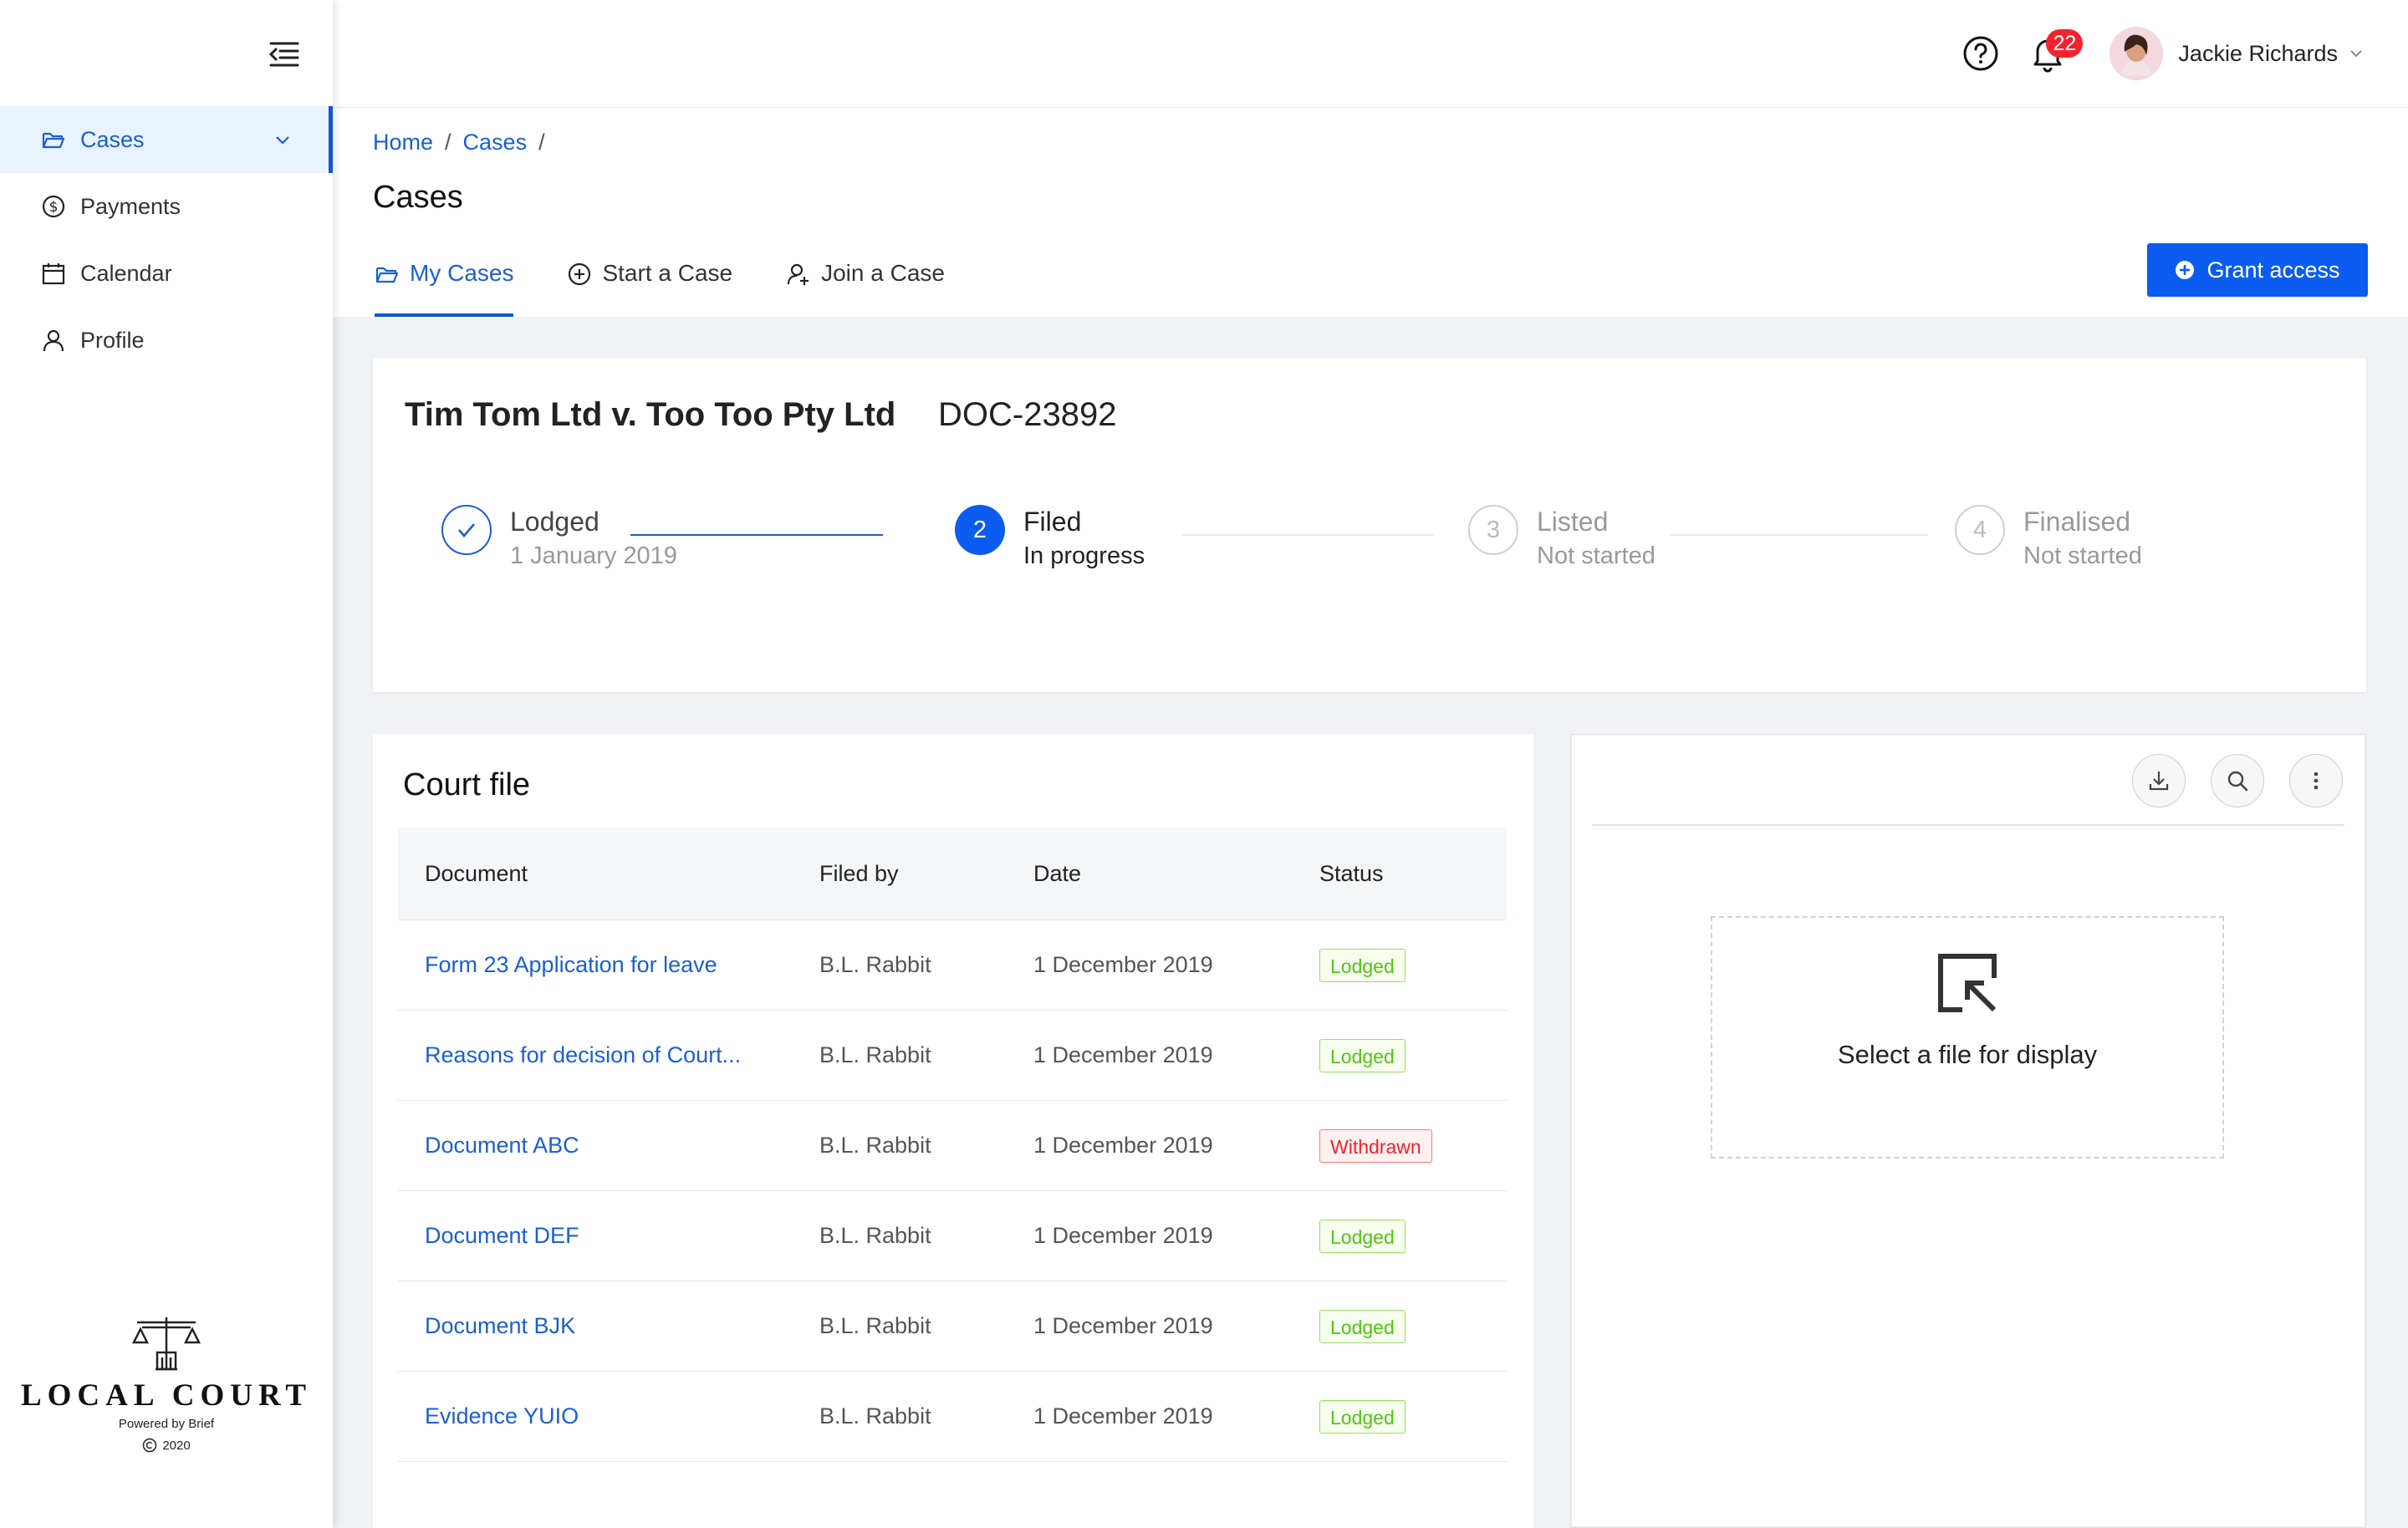 The height and width of the screenshot is (1528, 2408). What do you see at coordinates (798, 275) in the screenshot?
I see `user-add-icon` at bounding box center [798, 275].